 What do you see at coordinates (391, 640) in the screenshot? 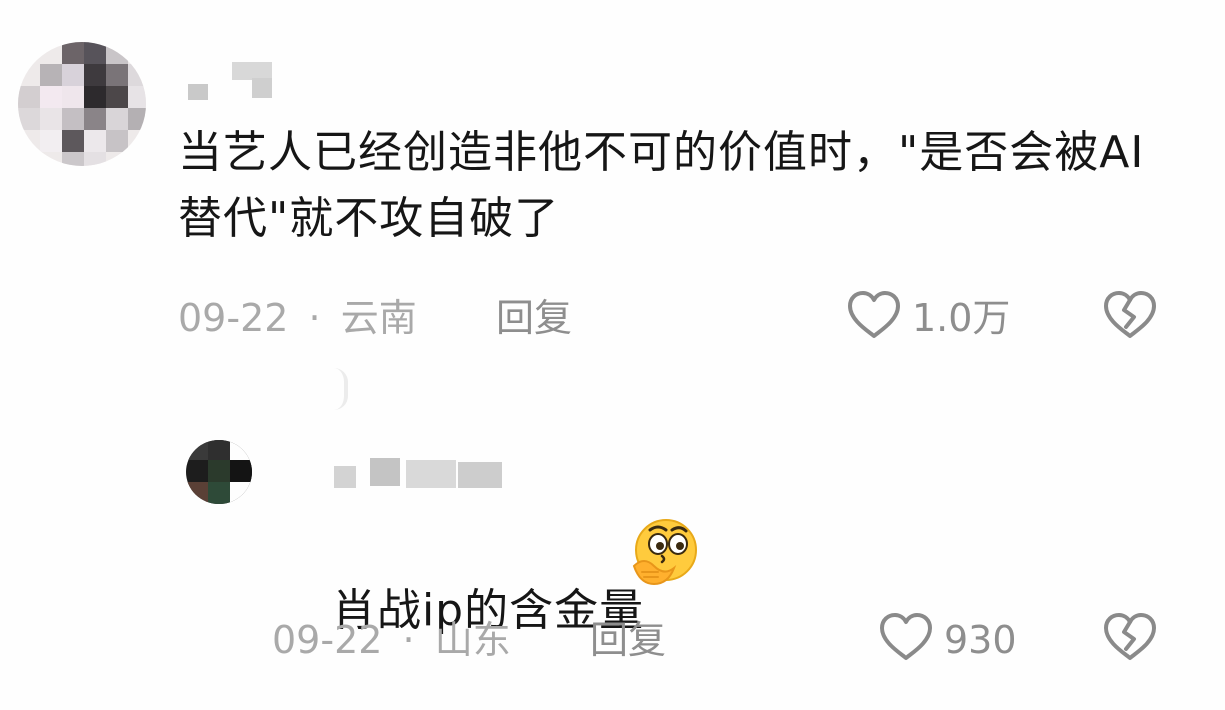
I see `reply-meta: 09-22 · 山东` at bounding box center [391, 640].